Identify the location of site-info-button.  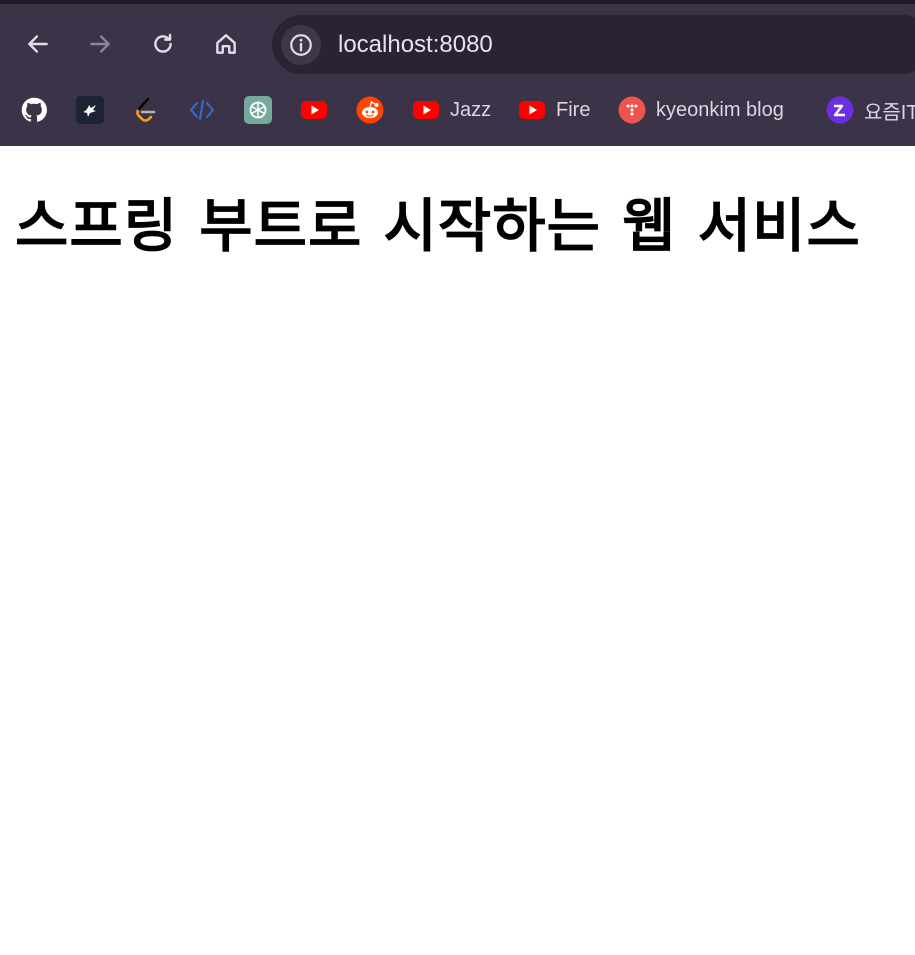
(301, 45).